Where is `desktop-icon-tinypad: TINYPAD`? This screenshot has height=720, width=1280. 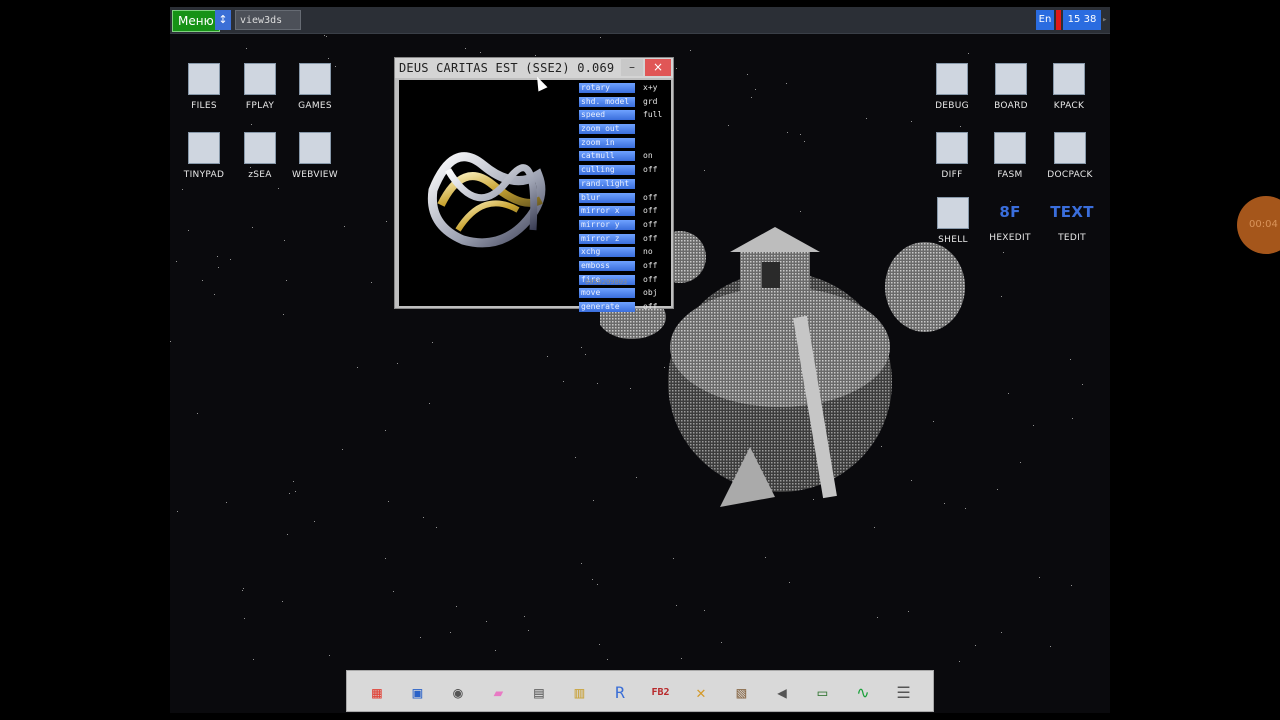
desktop-icon-tinypad: TINYPAD is located at coordinates (204, 156).